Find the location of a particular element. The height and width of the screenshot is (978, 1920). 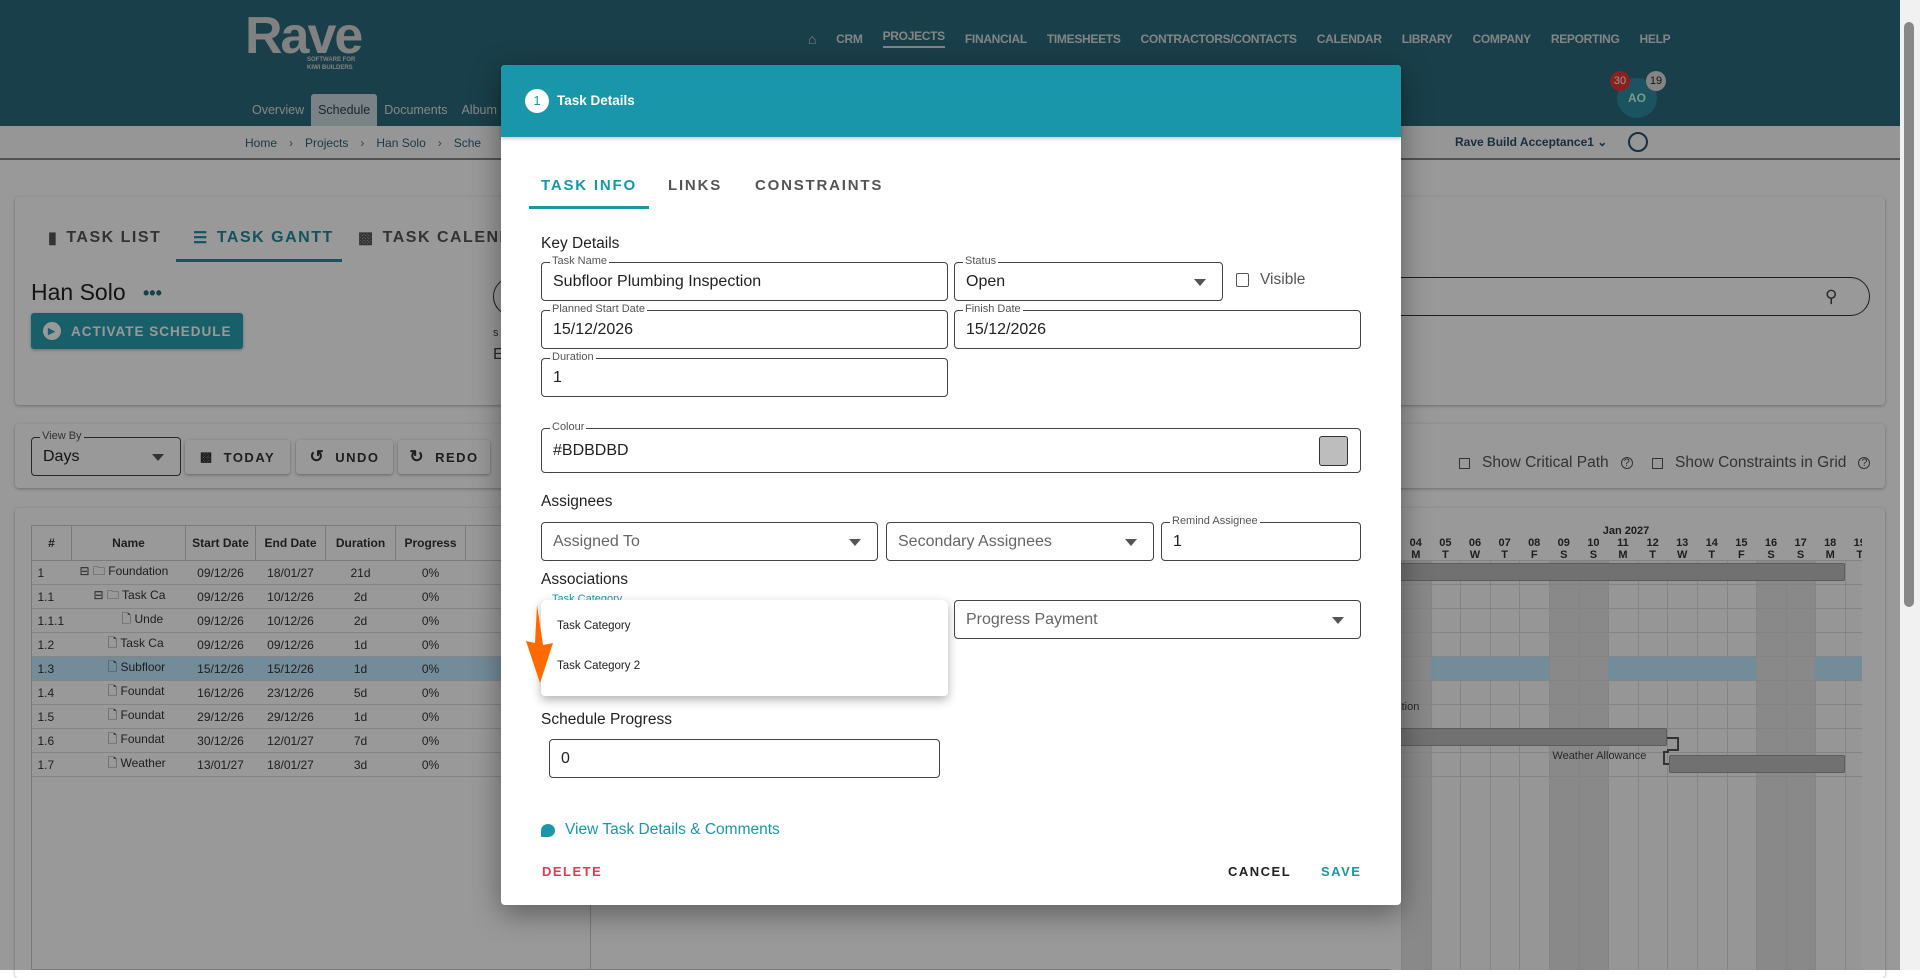

view-task-details-link: View Task Details & Comments is located at coordinates (660, 830).